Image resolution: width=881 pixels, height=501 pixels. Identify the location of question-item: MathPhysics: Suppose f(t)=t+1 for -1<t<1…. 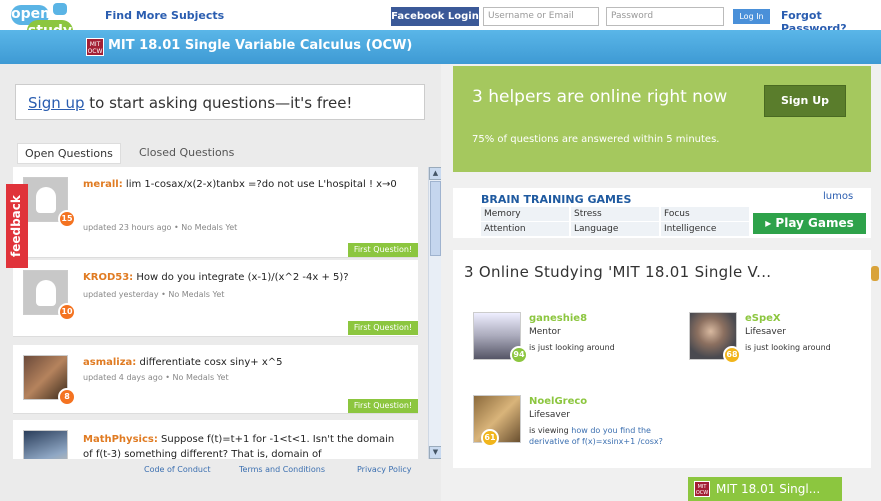
(215, 439).